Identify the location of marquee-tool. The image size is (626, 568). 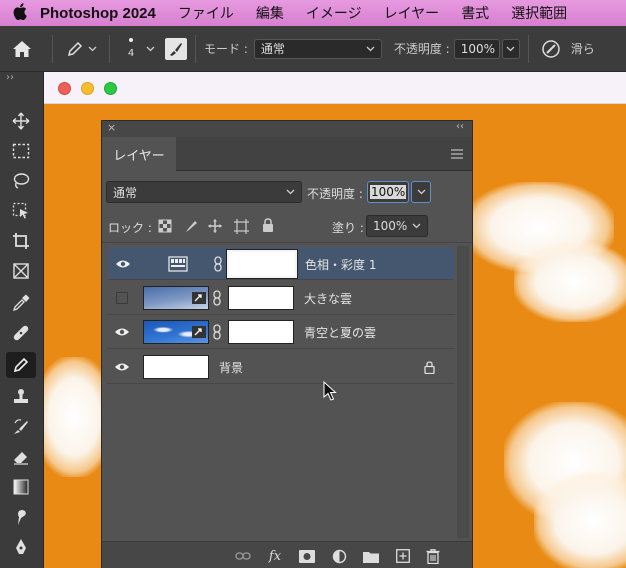
(21, 151).